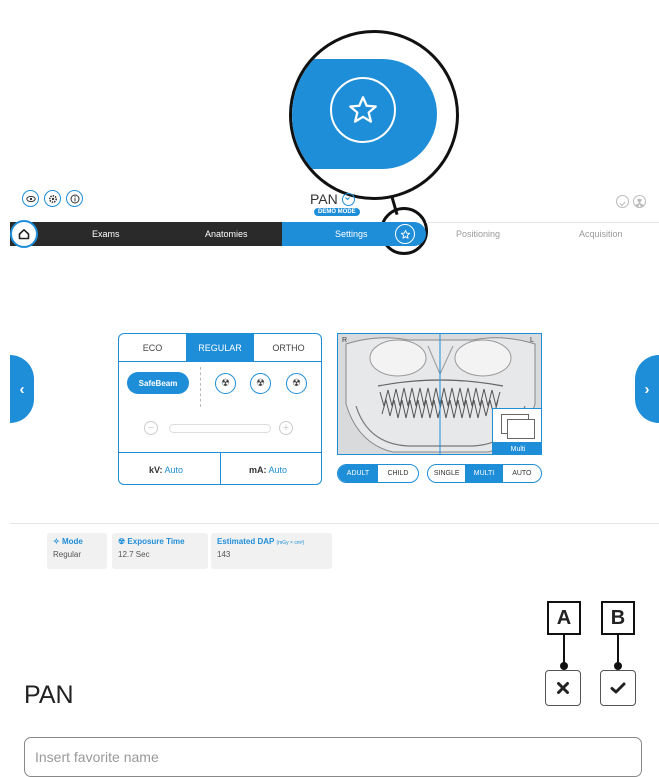  Describe the element at coordinates (622, 201) in the screenshot. I see `check-circle-icon` at that location.